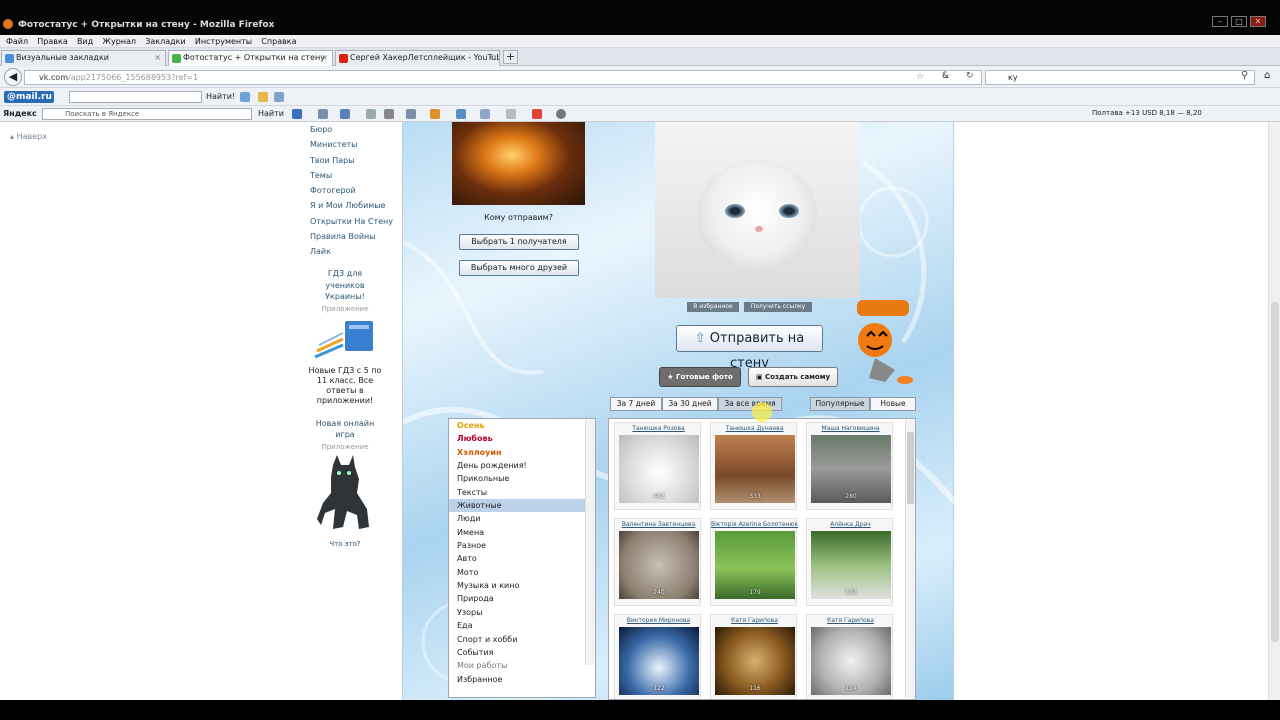 This screenshot has height=720, width=1280. Describe the element at coordinates (840, 404) in the screenshot. I see `sort-popular: Популярные` at that location.